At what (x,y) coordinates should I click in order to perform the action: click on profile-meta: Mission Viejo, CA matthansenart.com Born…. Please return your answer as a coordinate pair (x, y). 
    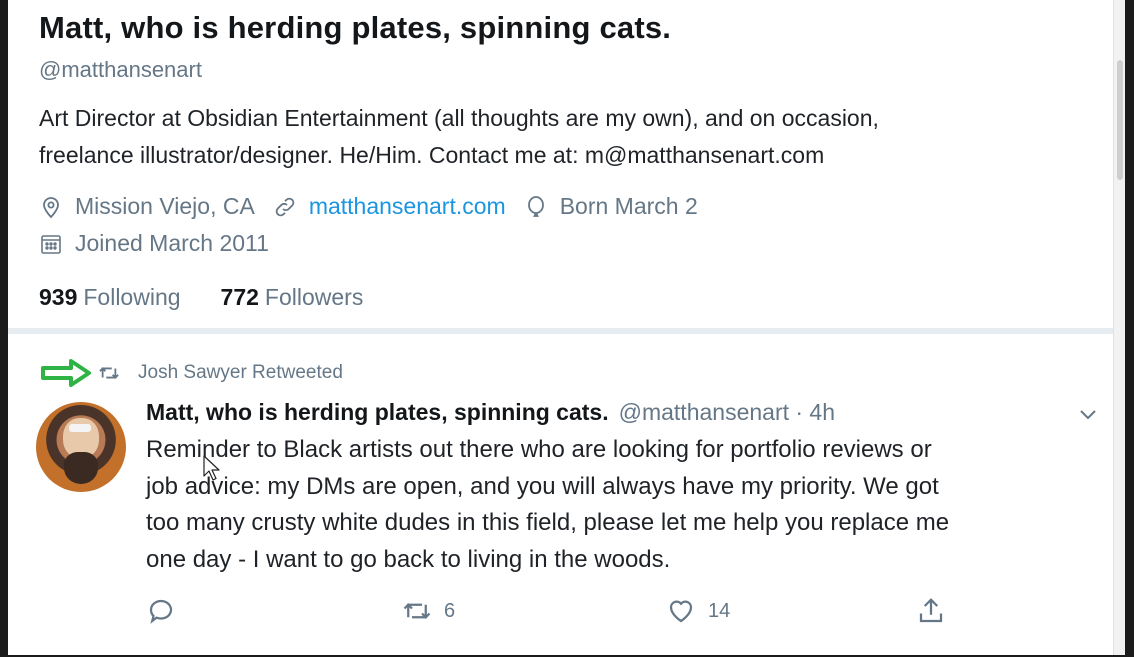
    Looking at the image, I should click on (569, 225).